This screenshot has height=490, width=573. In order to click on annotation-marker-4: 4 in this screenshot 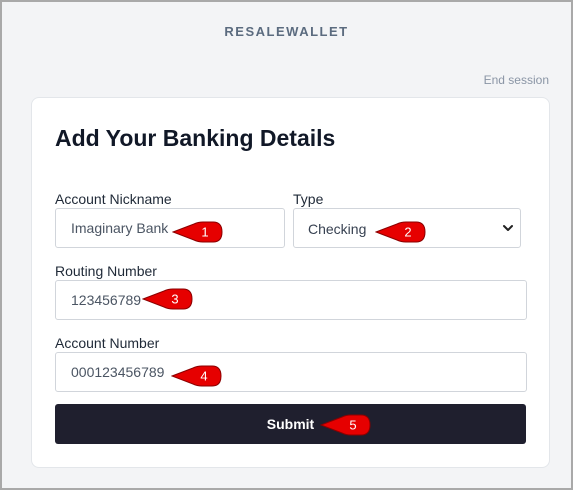, I will do `click(197, 376)`.